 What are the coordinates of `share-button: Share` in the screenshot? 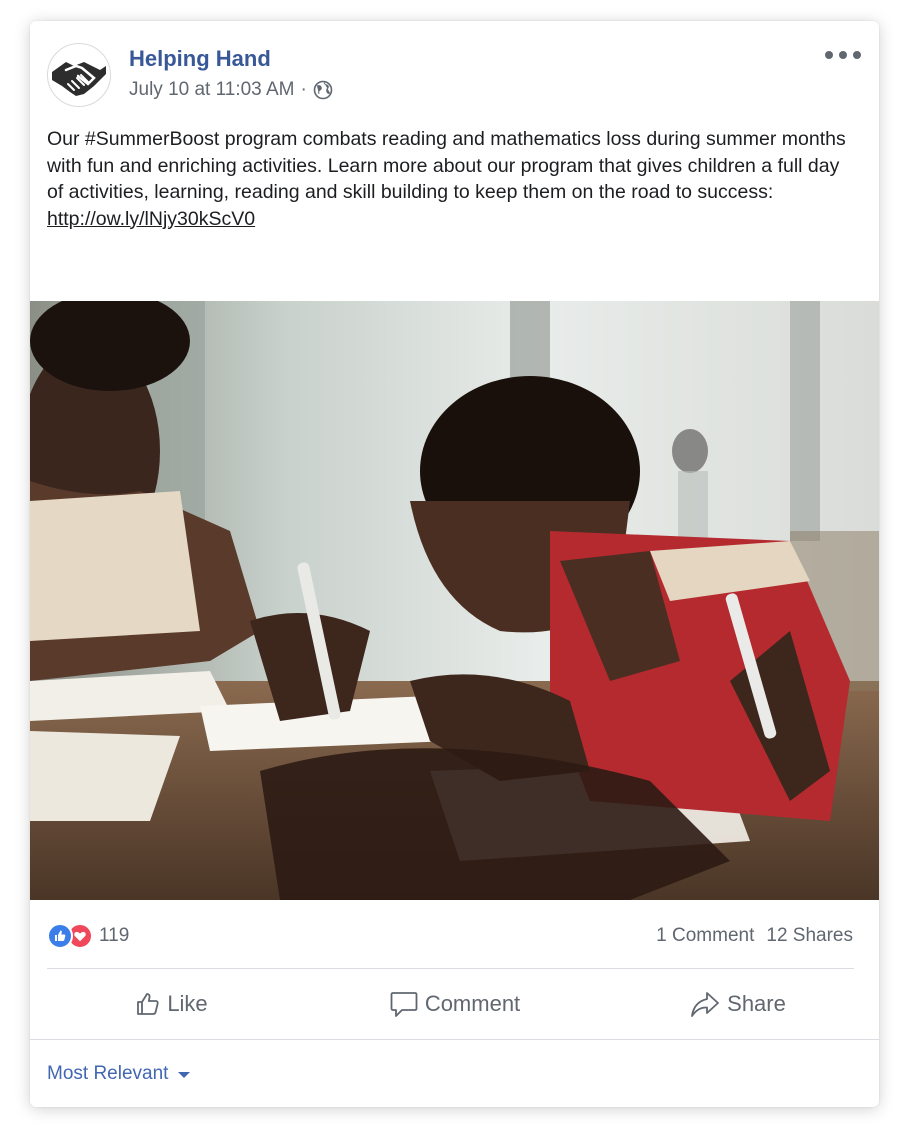 It's located at (737, 1004).